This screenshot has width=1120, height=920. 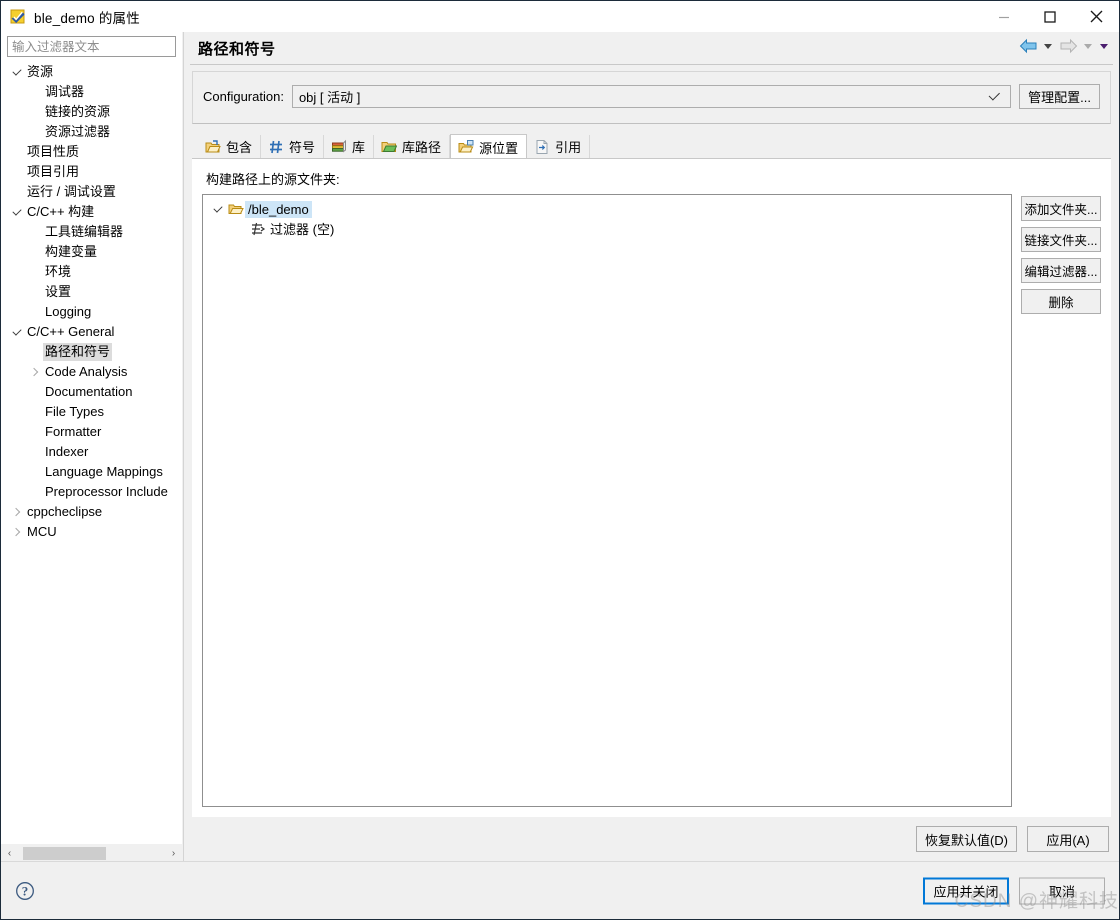 I want to click on open-folder-icon, so click(x=236, y=209).